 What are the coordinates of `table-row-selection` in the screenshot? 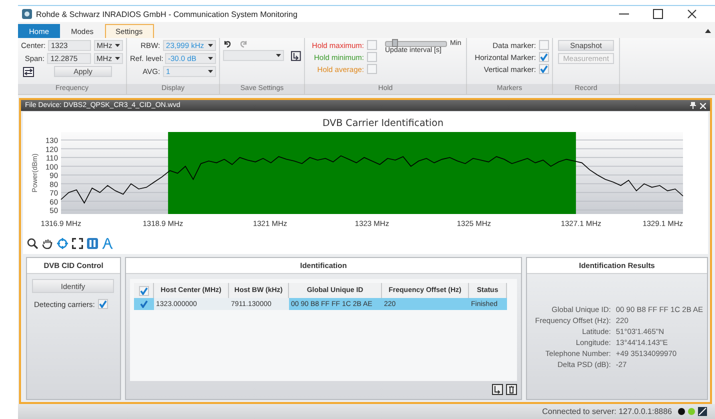 It's located at (144, 304).